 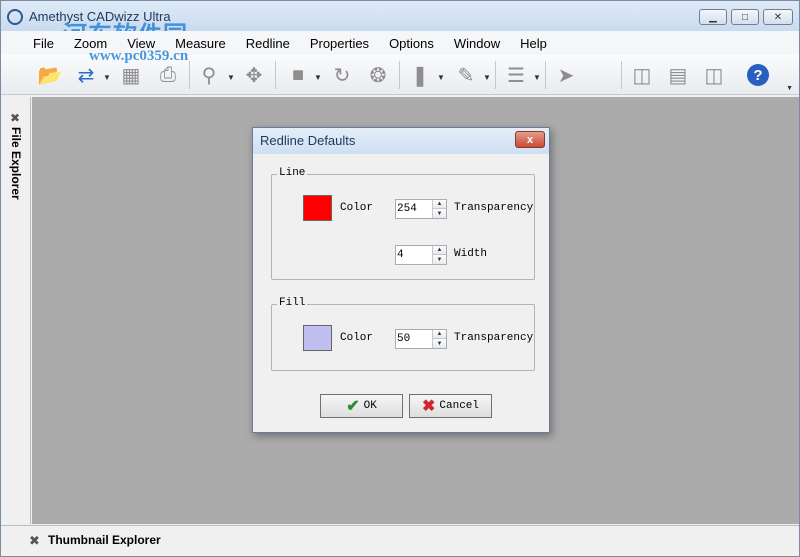 What do you see at coordinates (400, 25) in the screenshot?
I see `title-bar: Amethyst CADwizz Ultra 河东软件园 ▁ □ ✕` at bounding box center [400, 25].